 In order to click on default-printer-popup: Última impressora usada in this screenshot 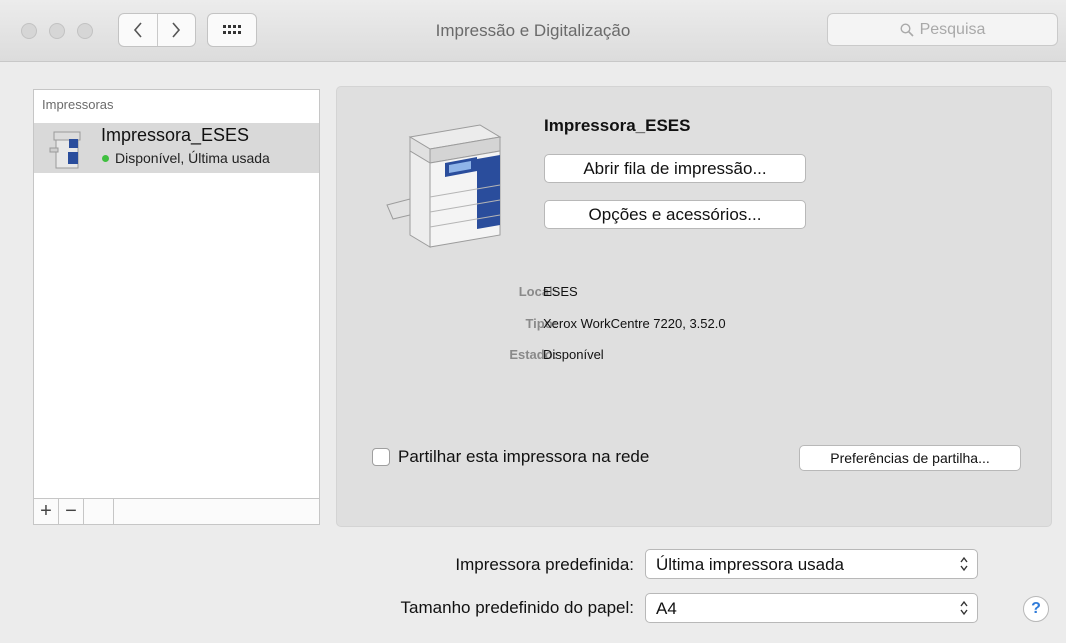, I will do `click(811, 564)`.